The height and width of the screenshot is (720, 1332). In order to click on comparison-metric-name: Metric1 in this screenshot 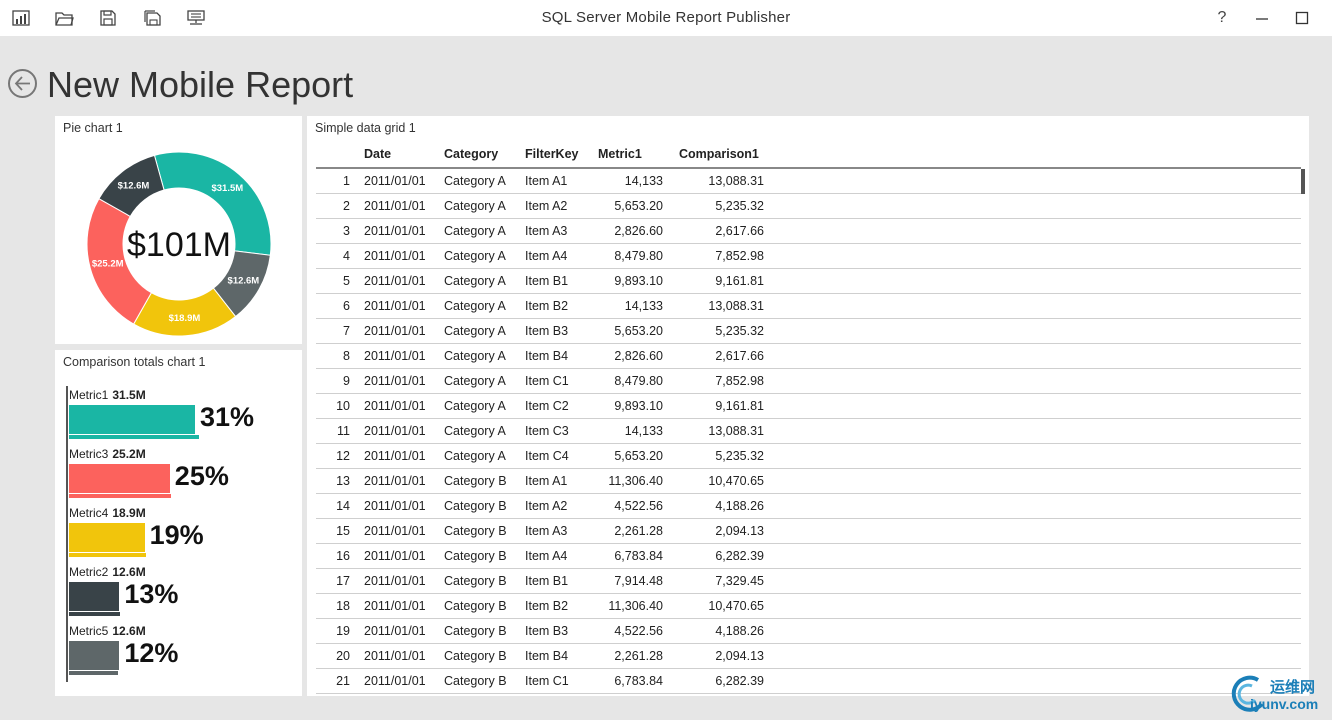, I will do `click(89, 395)`.